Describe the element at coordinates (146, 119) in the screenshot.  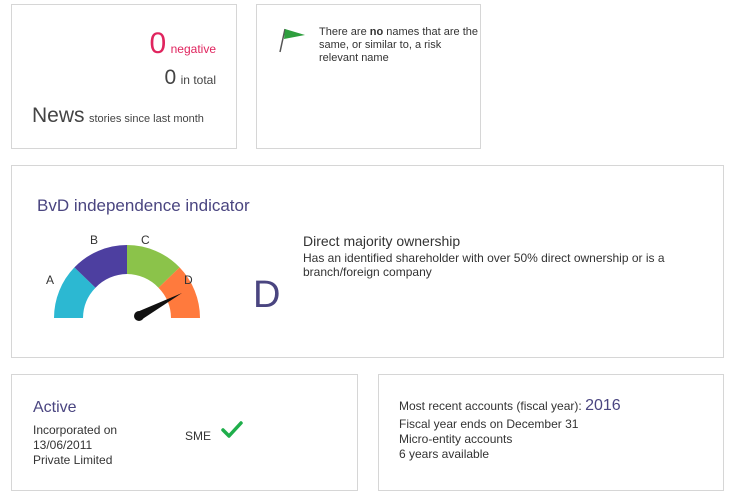
I see `news-subtitle: stories since last month` at that location.